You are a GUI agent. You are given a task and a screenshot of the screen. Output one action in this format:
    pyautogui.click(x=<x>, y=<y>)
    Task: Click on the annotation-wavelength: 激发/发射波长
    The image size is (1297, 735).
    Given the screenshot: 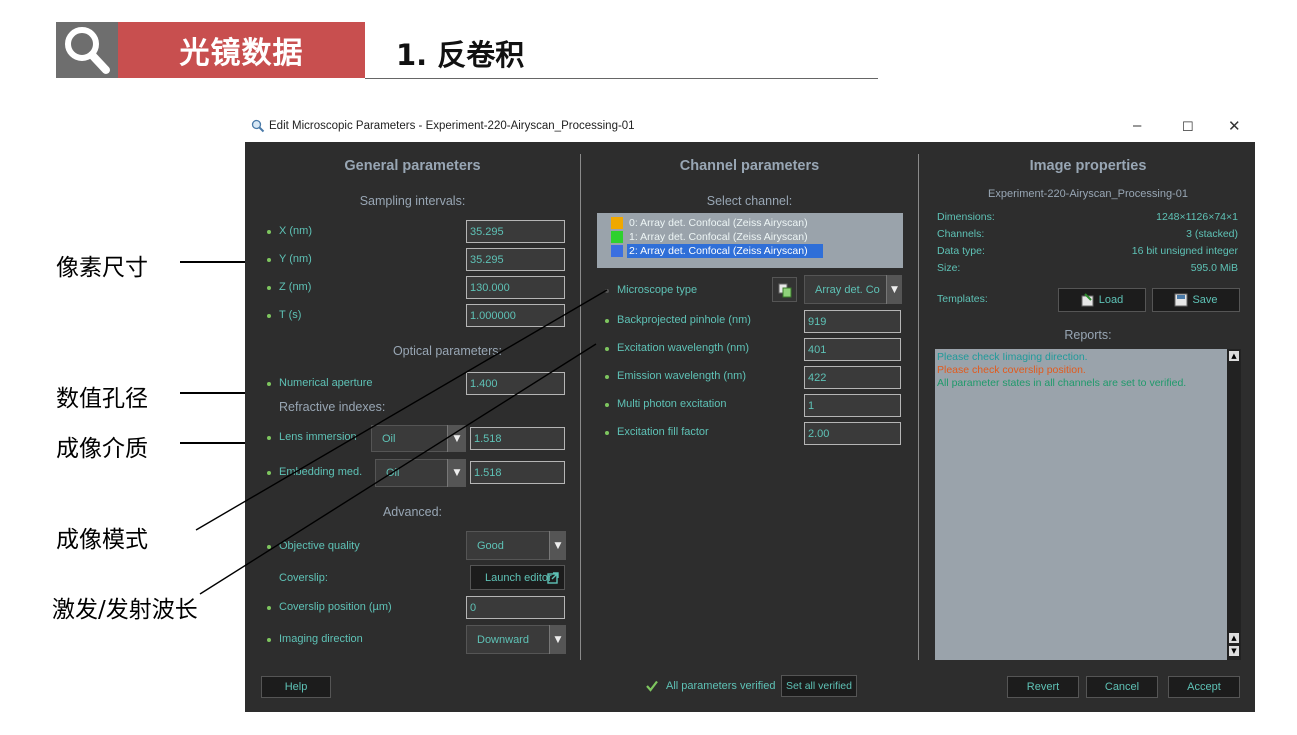 What is the action you would take?
    pyautogui.click(x=125, y=610)
    